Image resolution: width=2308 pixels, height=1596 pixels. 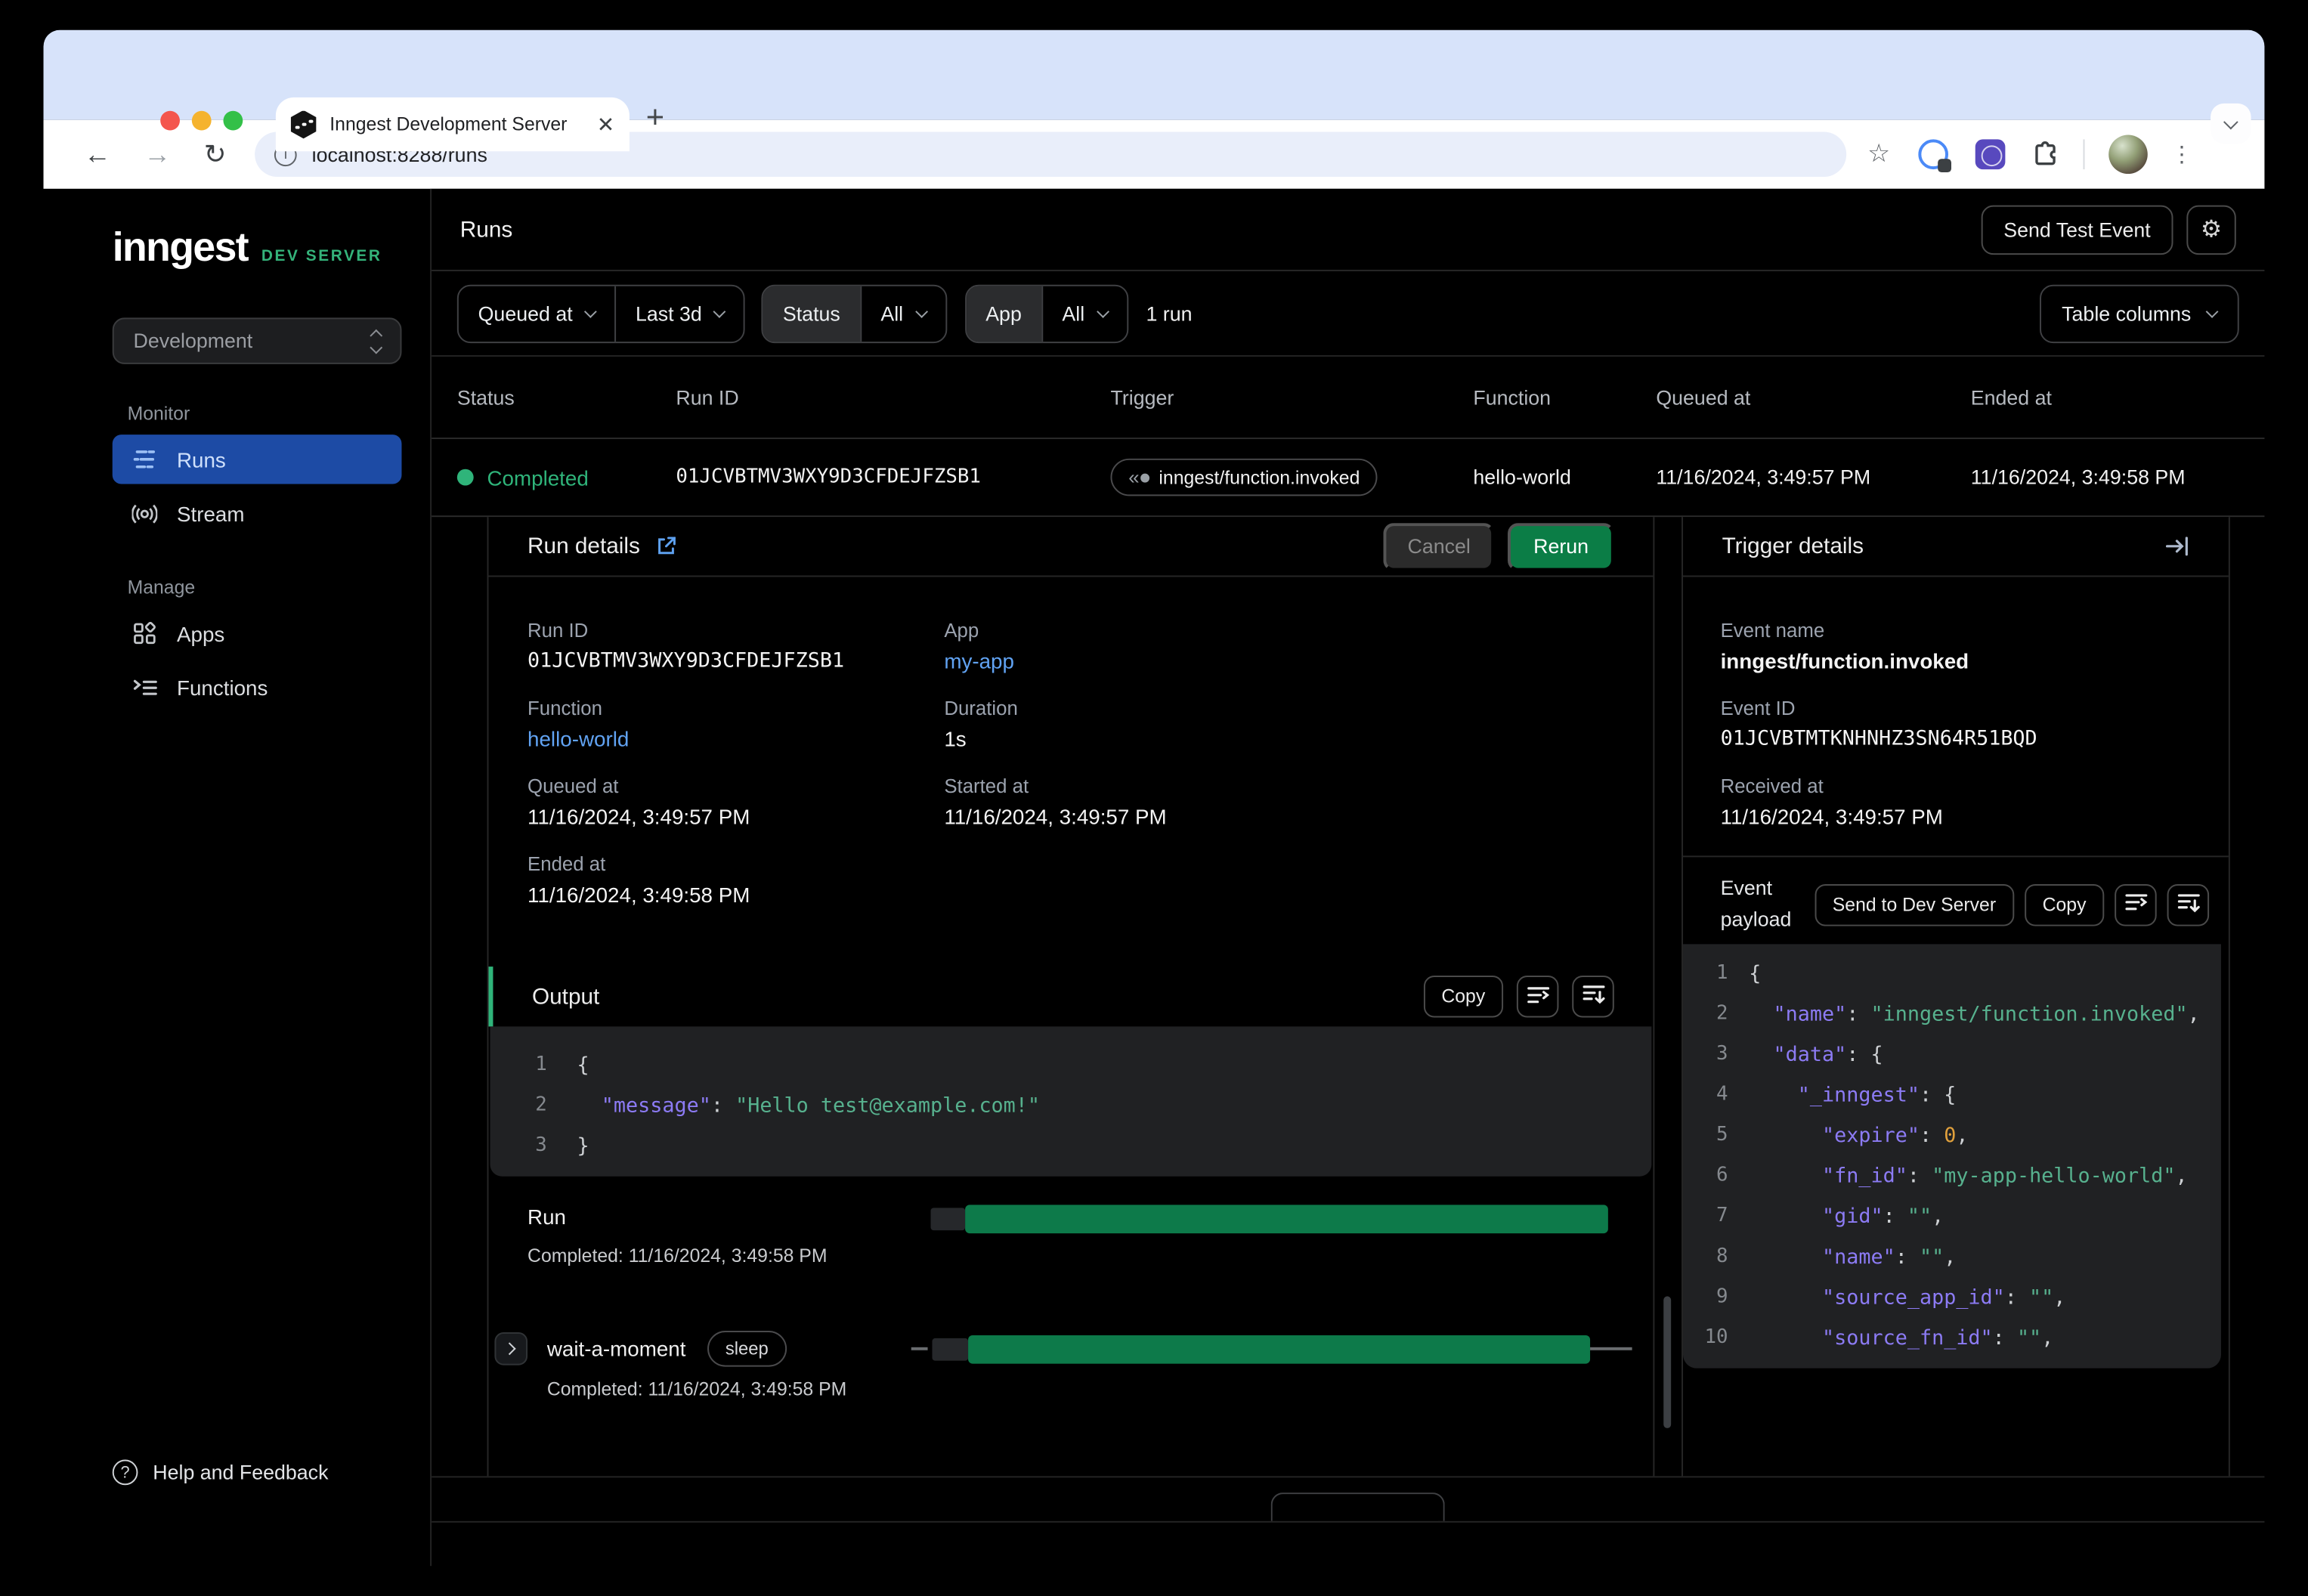 I want to click on scroll-to-bottom-icon, so click(x=2188, y=904).